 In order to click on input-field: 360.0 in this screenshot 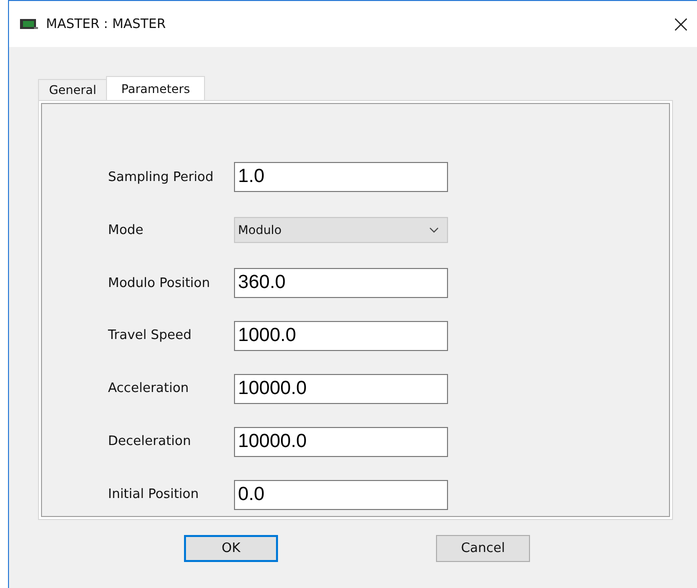, I will do `click(341, 283)`.